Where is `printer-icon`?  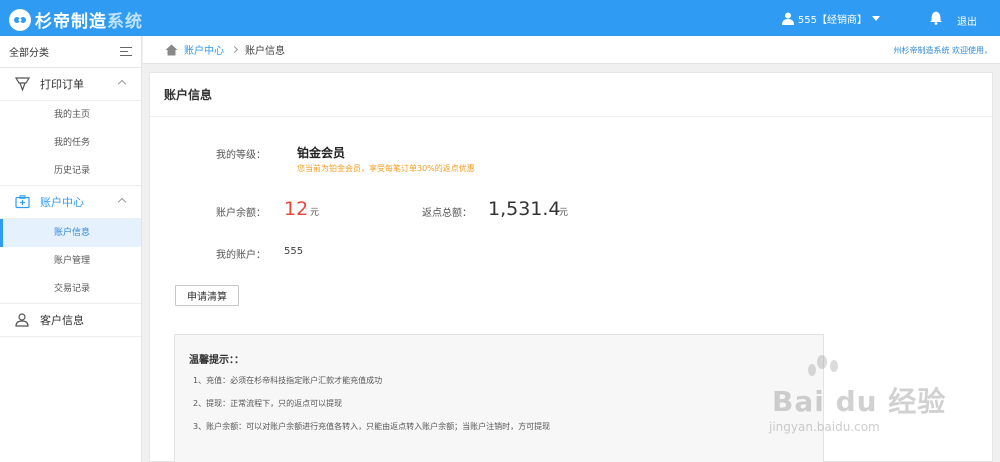 printer-icon is located at coordinates (22, 84).